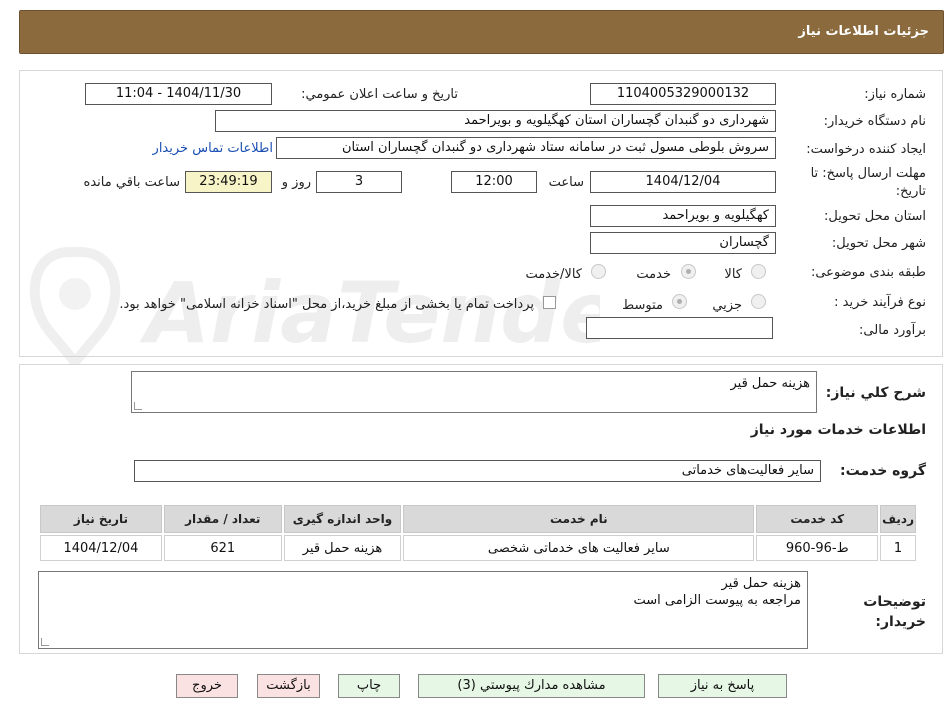 This screenshot has width=944, height=719. Describe the element at coordinates (566, 182) in the screenshot. I see `time-label: ساعت` at that location.